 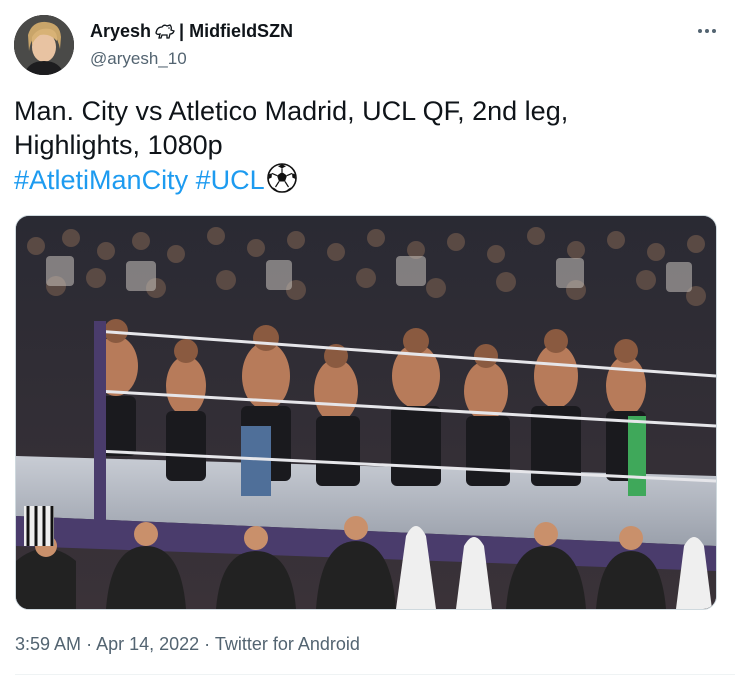 I want to click on more-options-button, so click(x=707, y=31).